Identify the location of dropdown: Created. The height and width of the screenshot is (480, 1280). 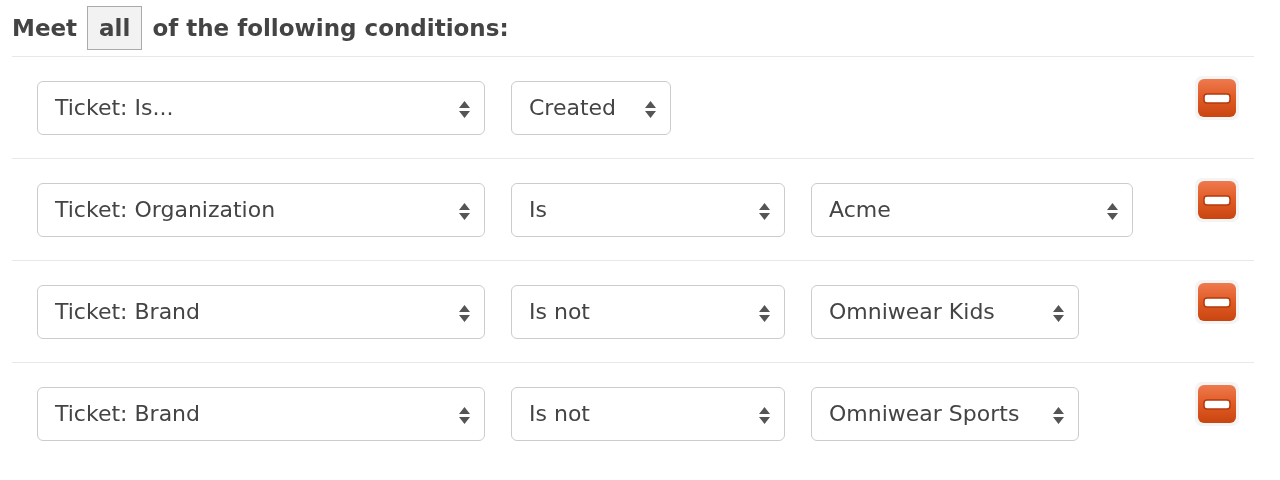
(591, 107).